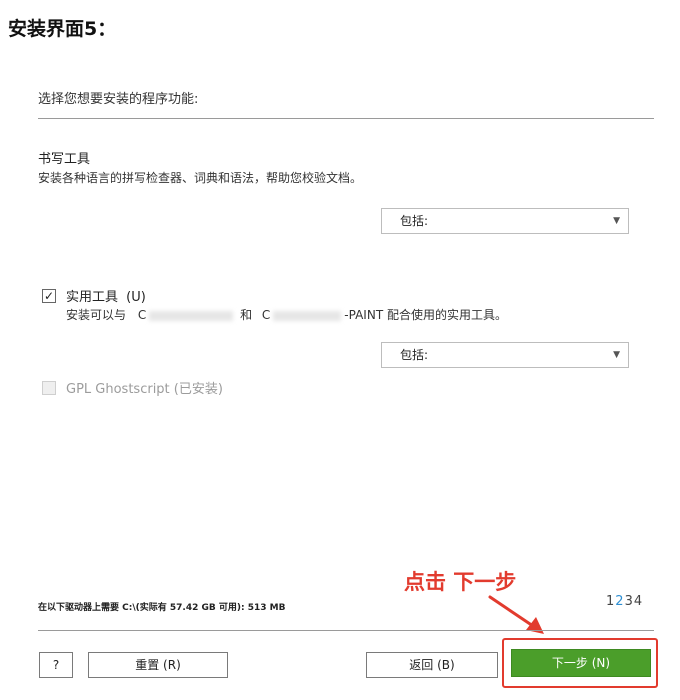 This screenshot has width=680, height=700. Describe the element at coordinates (432, 665) in the screenshot. I see `back-button: 返回 (B)` at that location.